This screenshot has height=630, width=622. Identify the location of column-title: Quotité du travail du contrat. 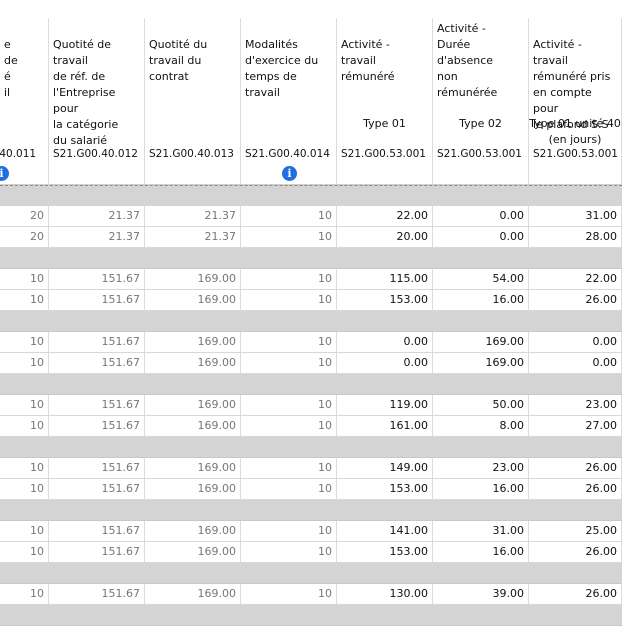
(178, 60).